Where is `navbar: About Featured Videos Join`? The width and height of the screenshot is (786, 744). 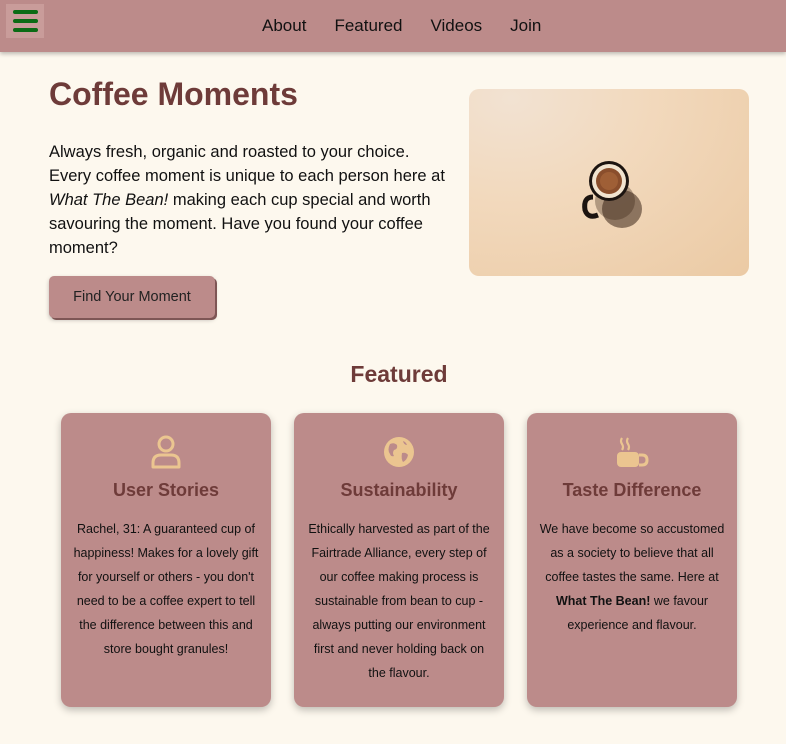 navbar: About Featured Videos Join is located at coordinates (393, 26).